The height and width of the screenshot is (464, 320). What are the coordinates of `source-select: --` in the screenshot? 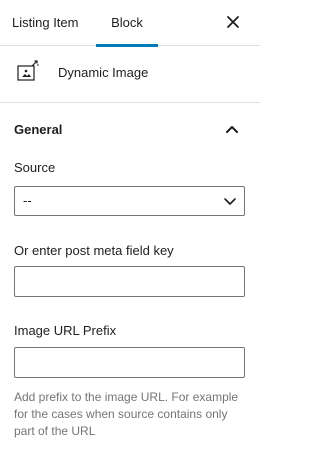 It's located at (129, 201).